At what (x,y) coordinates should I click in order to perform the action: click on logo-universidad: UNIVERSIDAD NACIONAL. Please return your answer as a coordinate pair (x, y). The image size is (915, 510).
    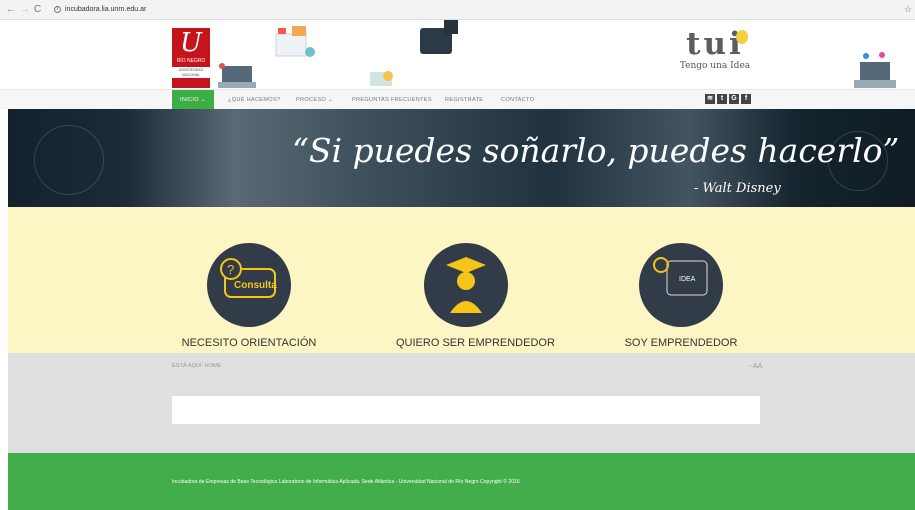
    Looking at the image, I should click on (191, 72).